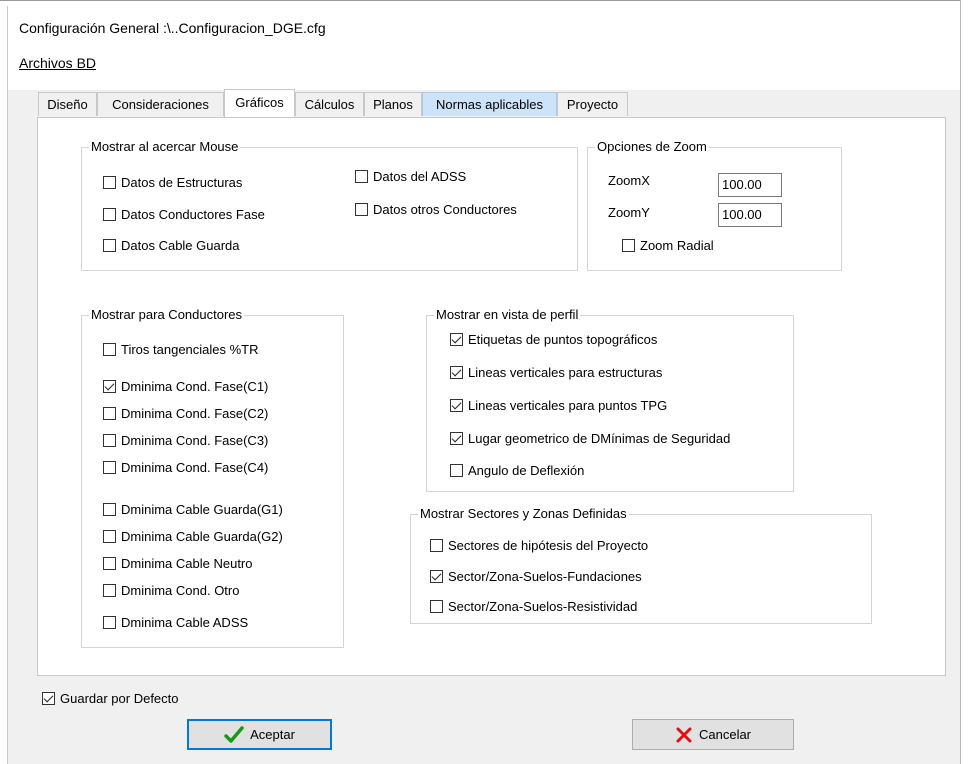  I want to click on tab-planos: Planos, so click(393, 104).